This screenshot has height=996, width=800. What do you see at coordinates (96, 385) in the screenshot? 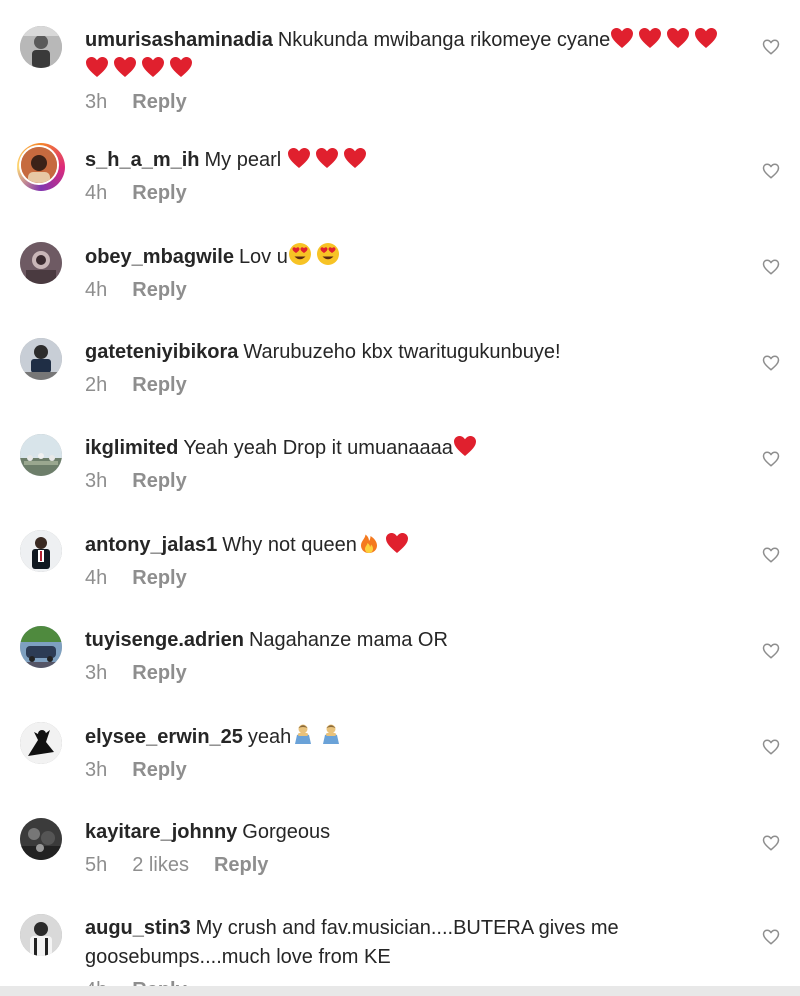
I see `comment-time: 2h` at bounding box center [96, 385].